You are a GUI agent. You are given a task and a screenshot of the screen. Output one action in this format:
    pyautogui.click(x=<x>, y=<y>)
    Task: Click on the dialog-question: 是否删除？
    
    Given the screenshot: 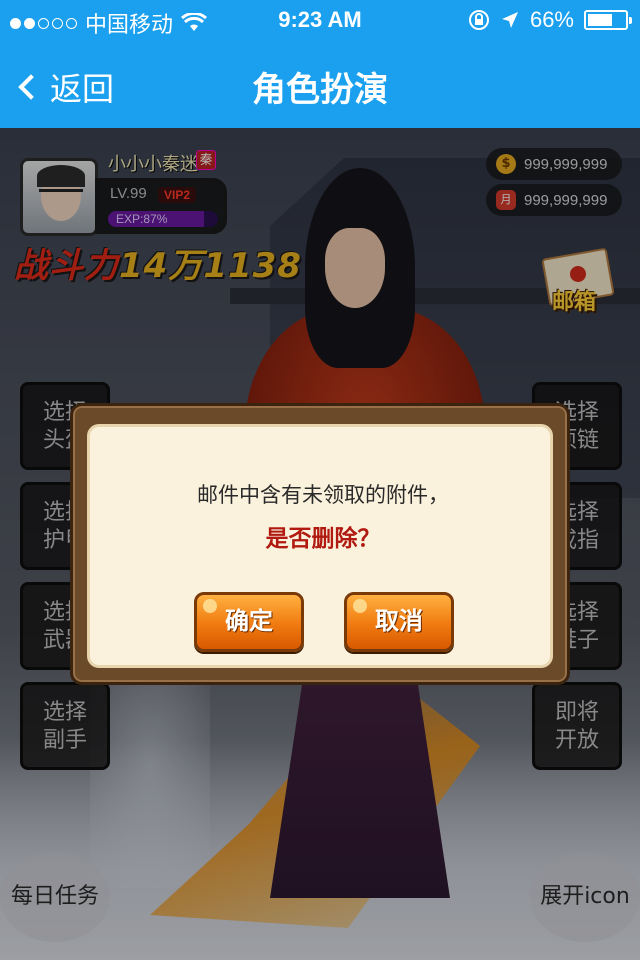 What is the action you would take?
    pyautogui.click(x=323, y=539)
    